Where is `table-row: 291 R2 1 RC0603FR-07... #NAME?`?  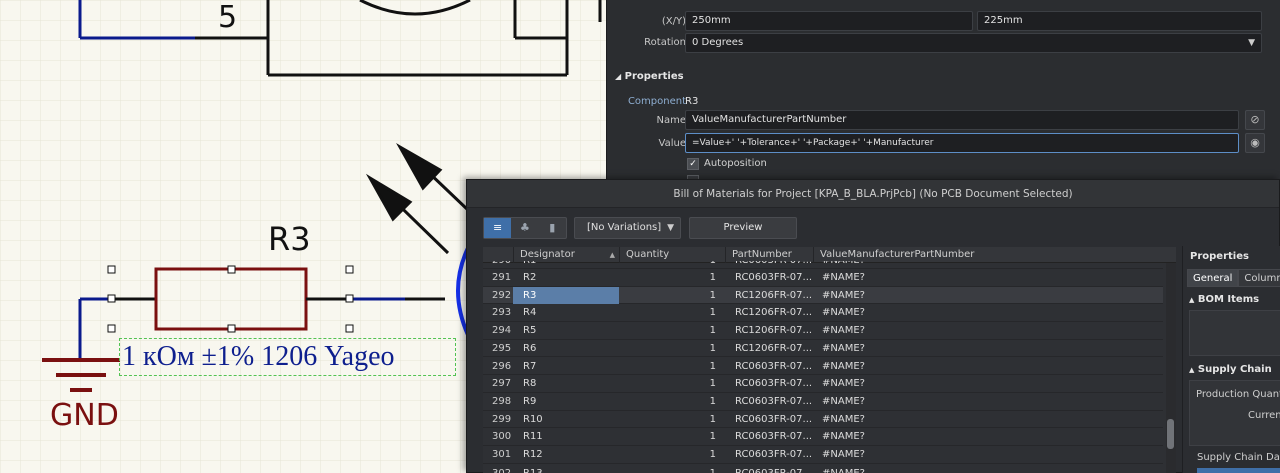 table-row: 291 R2 1 RC0603FR-07... #NAME? is located at coordinates (823, 278).